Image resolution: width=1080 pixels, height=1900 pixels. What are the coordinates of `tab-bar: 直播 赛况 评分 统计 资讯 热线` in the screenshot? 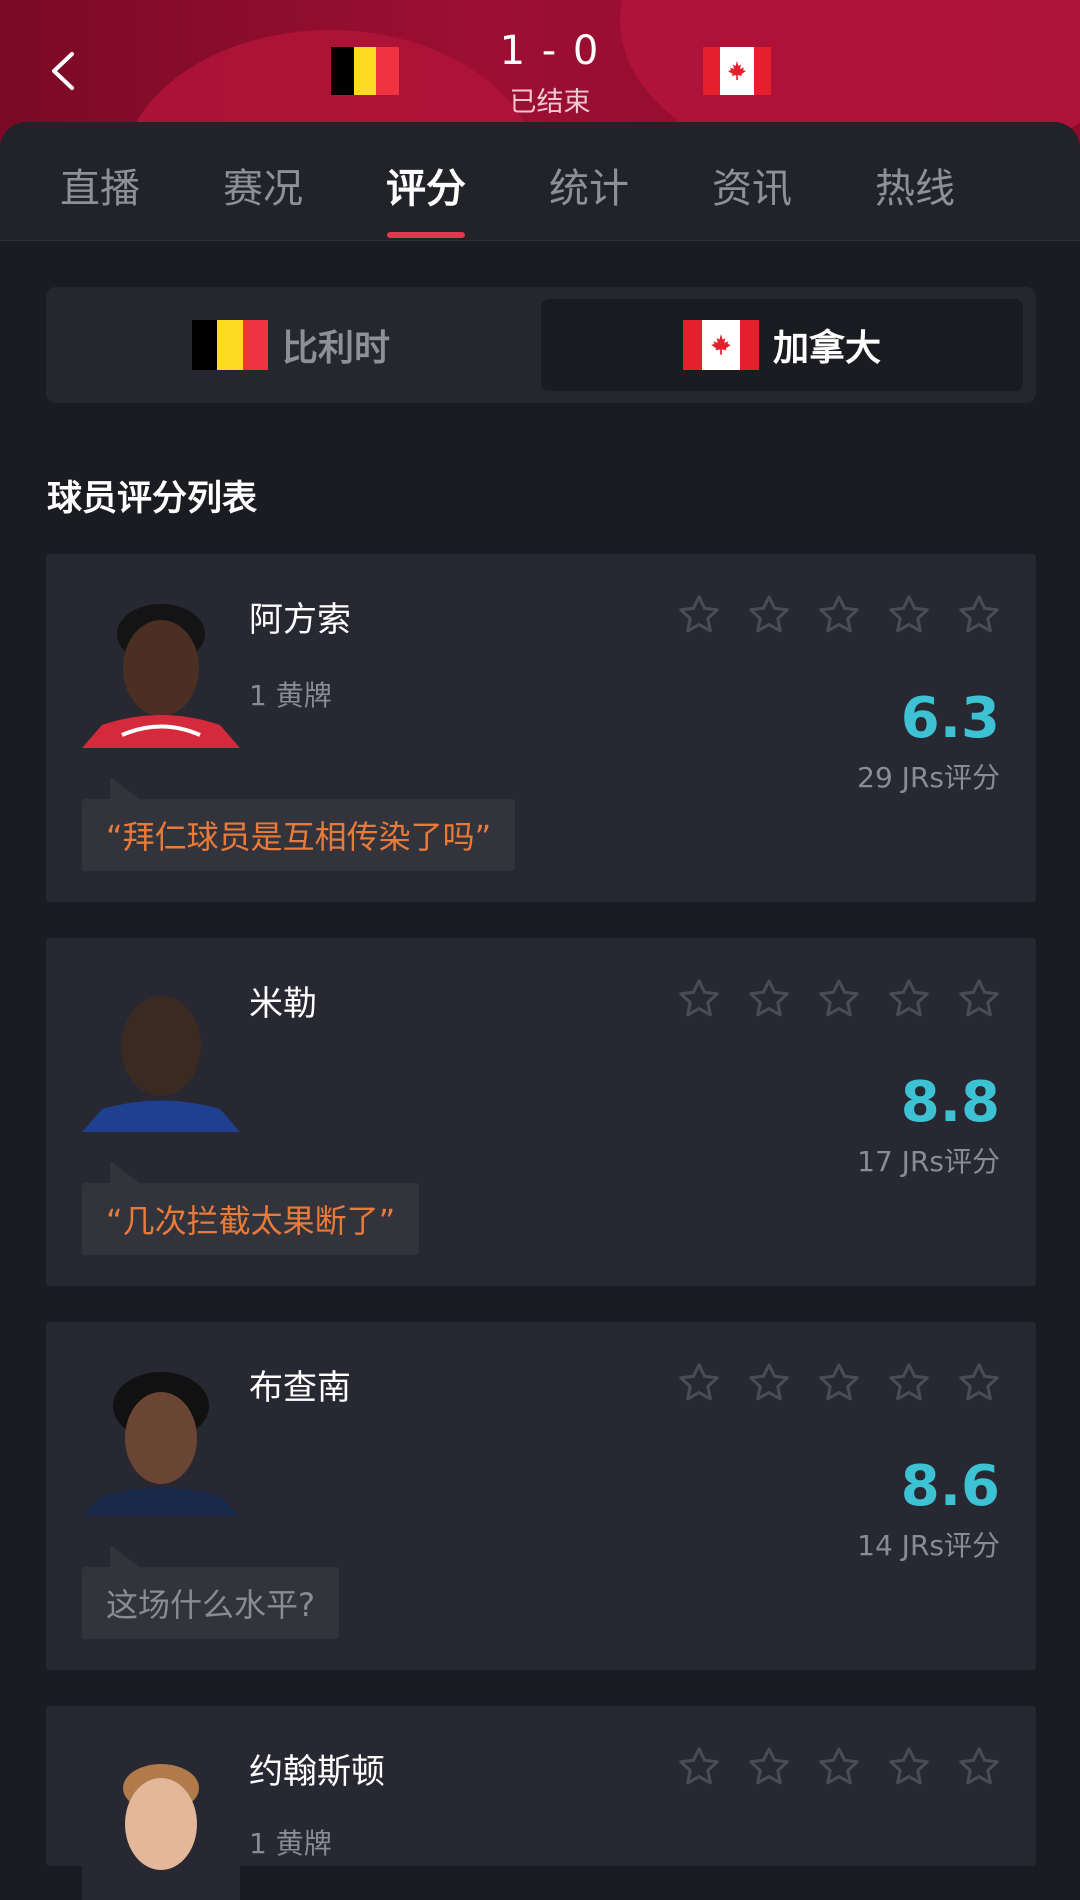 It's located at (540, 181).